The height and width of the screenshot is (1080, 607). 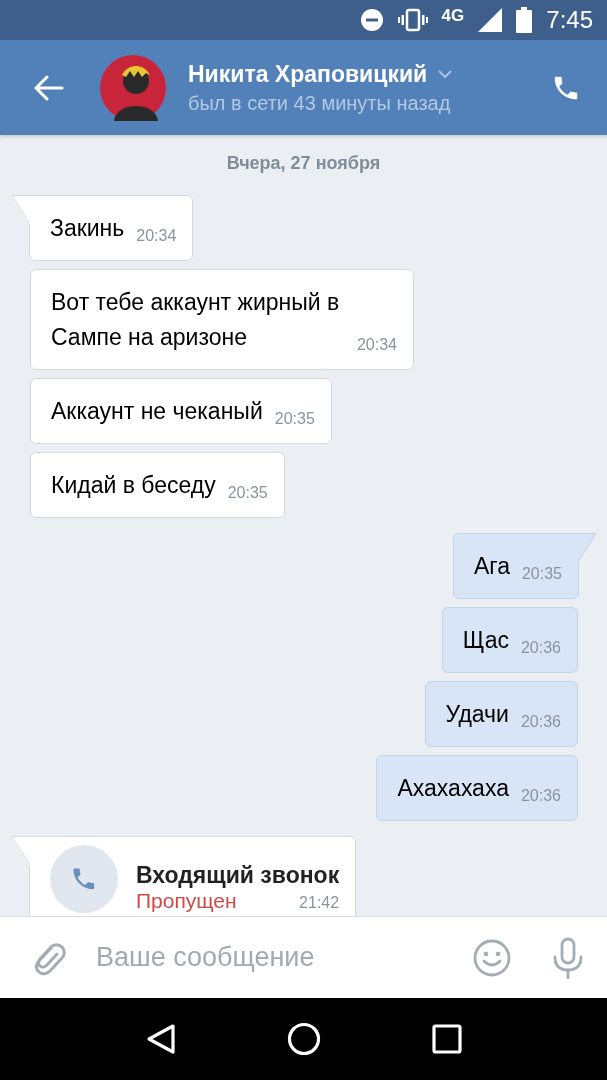 What do you see at coordinates (303, 1039) in the screenshot?
I see `home-nav-icon` at bounding box center [303, 1039].